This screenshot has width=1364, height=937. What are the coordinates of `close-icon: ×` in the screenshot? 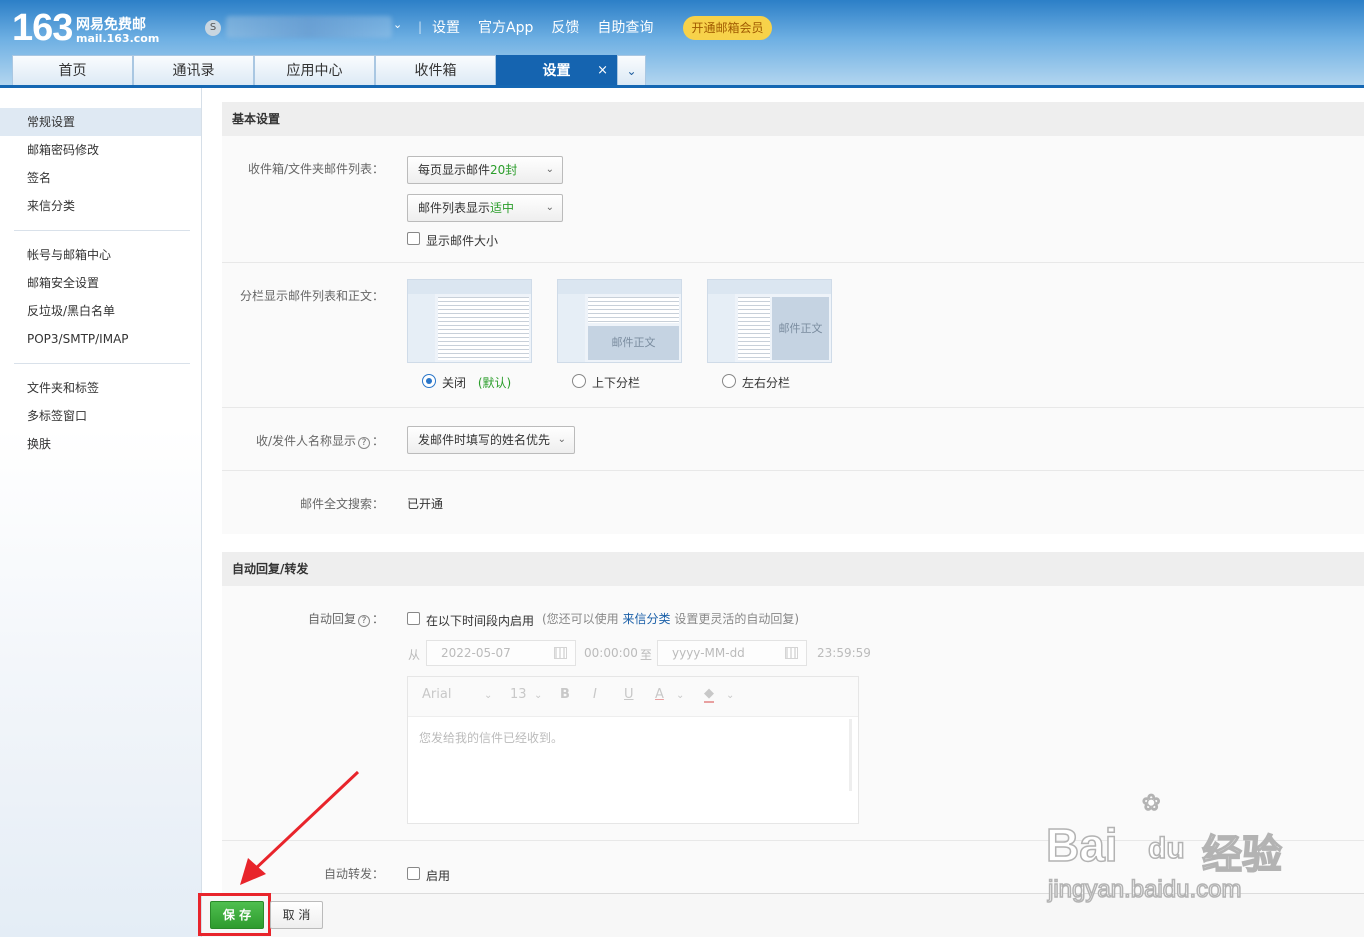 It's located at (602, 71).